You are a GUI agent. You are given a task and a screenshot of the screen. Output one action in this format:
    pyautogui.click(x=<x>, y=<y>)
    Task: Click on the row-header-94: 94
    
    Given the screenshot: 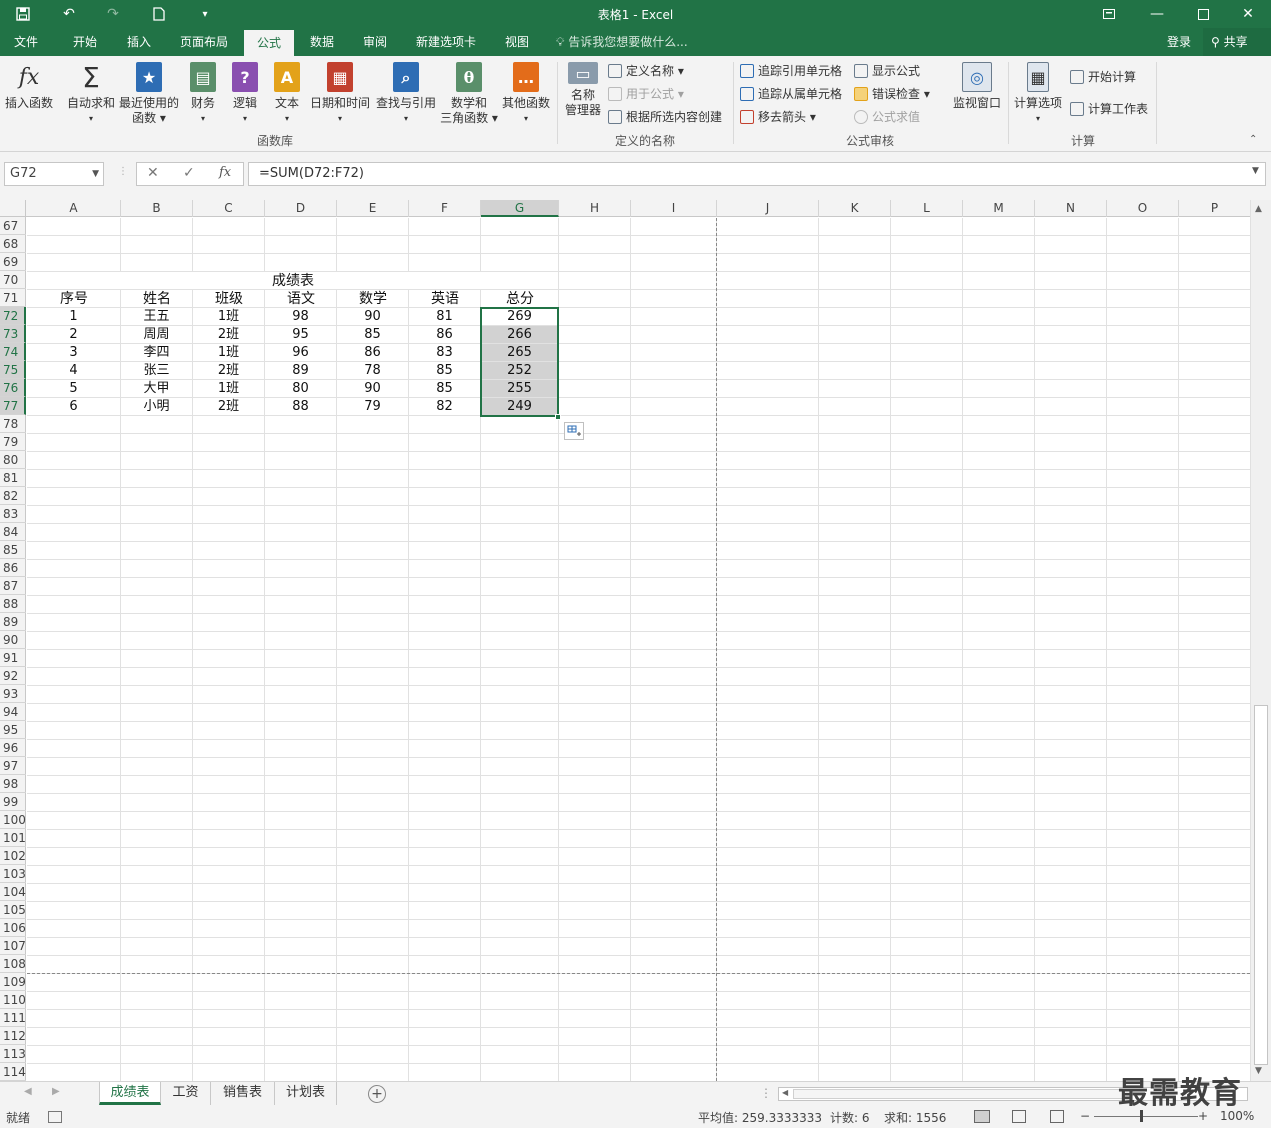 What is the action you would take?
    pyautogui.click(x=13, y=712)
    